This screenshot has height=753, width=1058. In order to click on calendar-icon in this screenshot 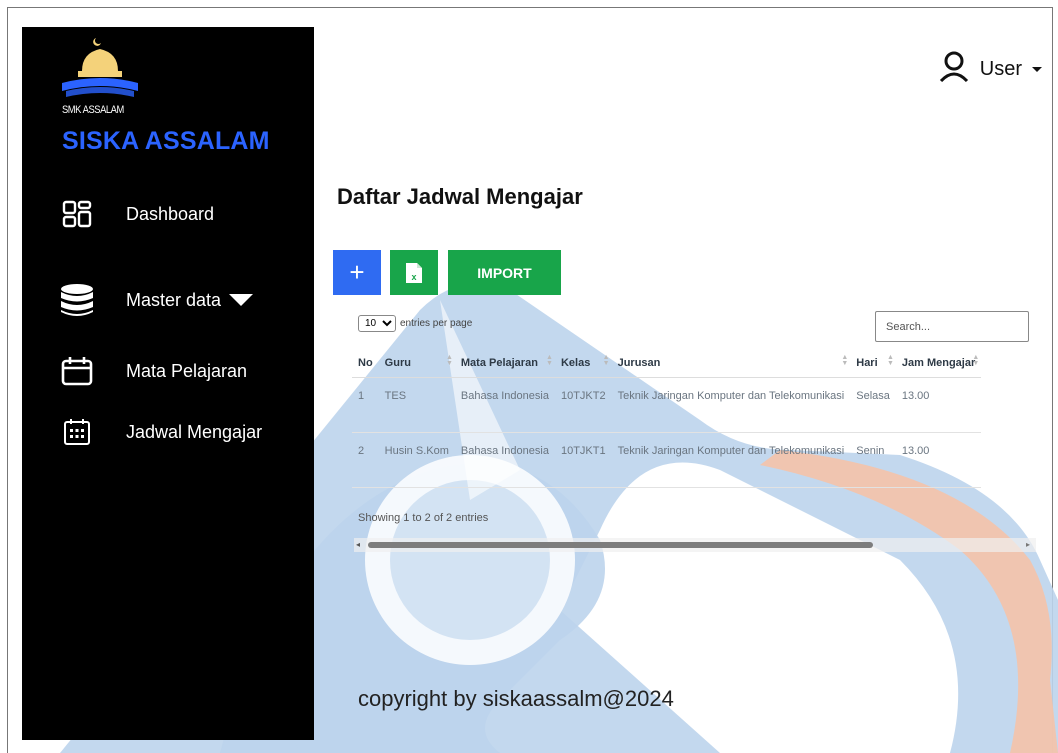, I will do `click(77, 371)`.